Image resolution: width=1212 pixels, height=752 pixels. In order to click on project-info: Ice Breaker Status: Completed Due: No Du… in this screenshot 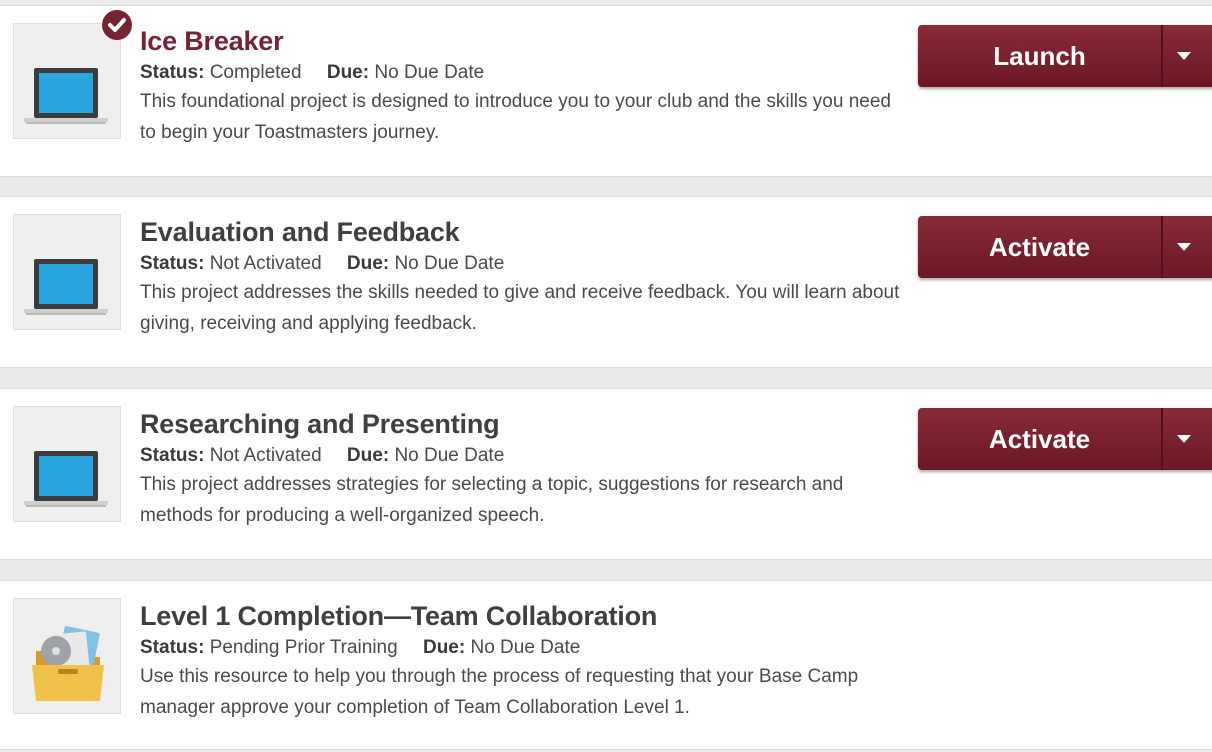, I will do `click(520, 86)`.